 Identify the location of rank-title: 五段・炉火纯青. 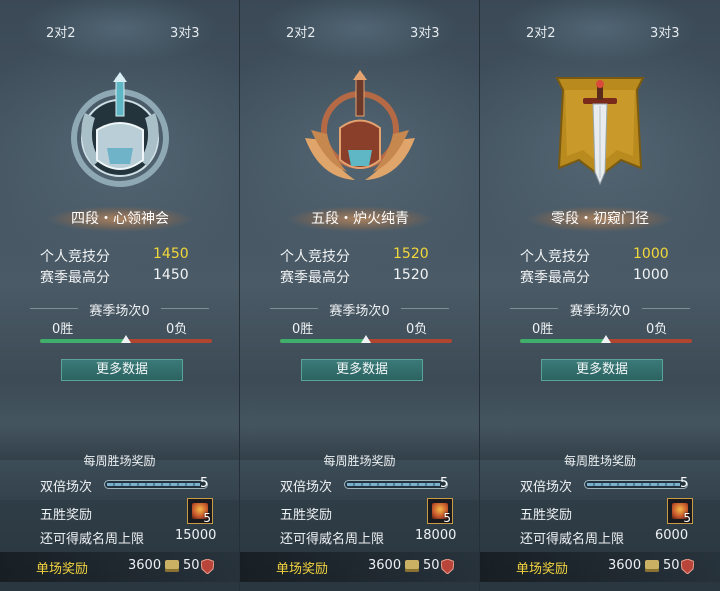
(360, 219).